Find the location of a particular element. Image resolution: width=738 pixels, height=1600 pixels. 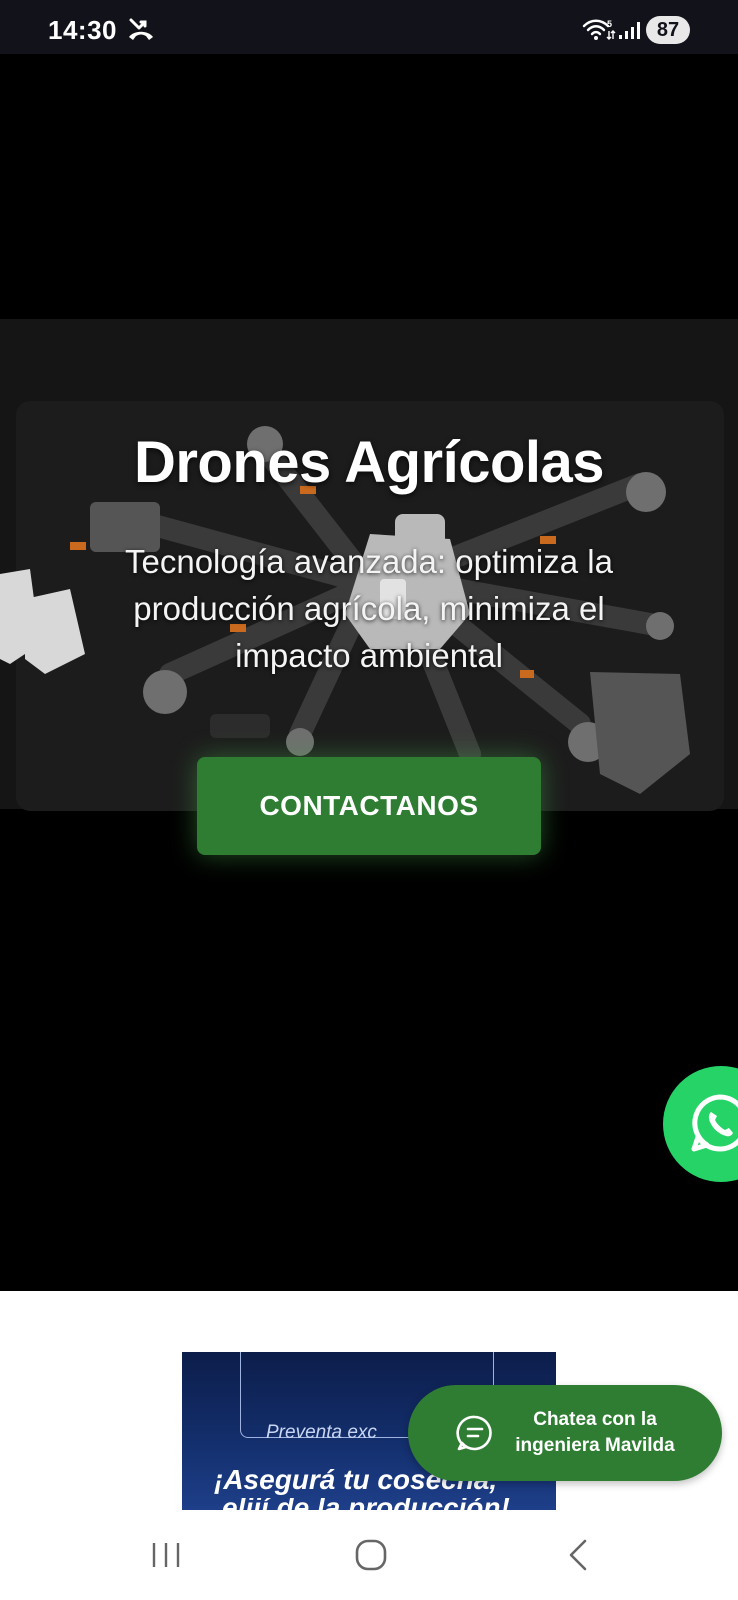

whatsapp-icon is located at coordinates (714, 1123).